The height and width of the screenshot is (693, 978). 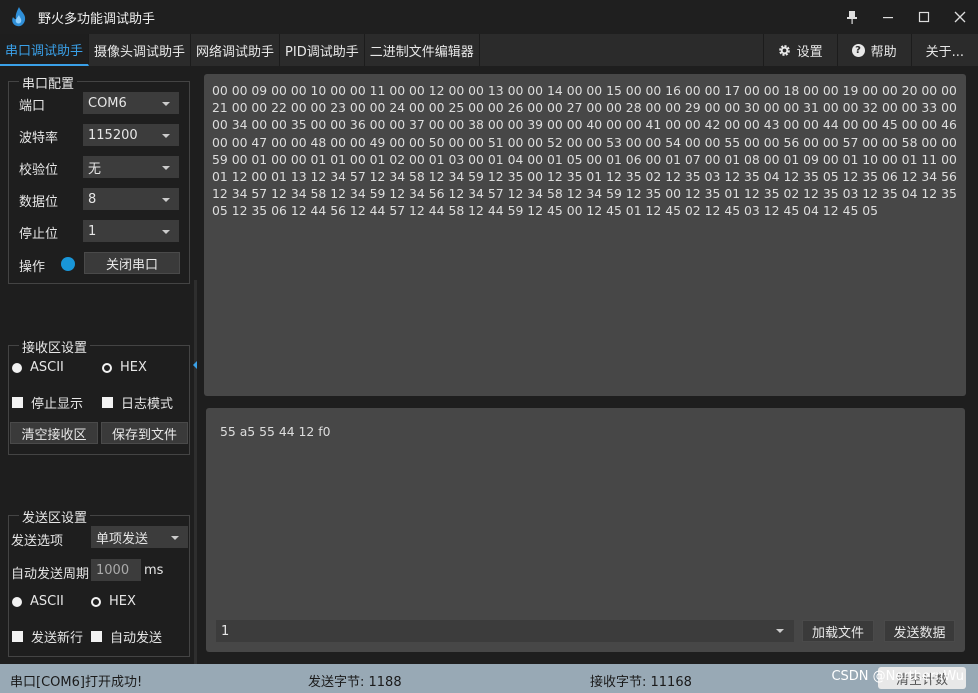 What do you see at coordinates (37, 541) in the screenshot?
I see `send-option-label: 发送选项` at bounding box center [37, 541].